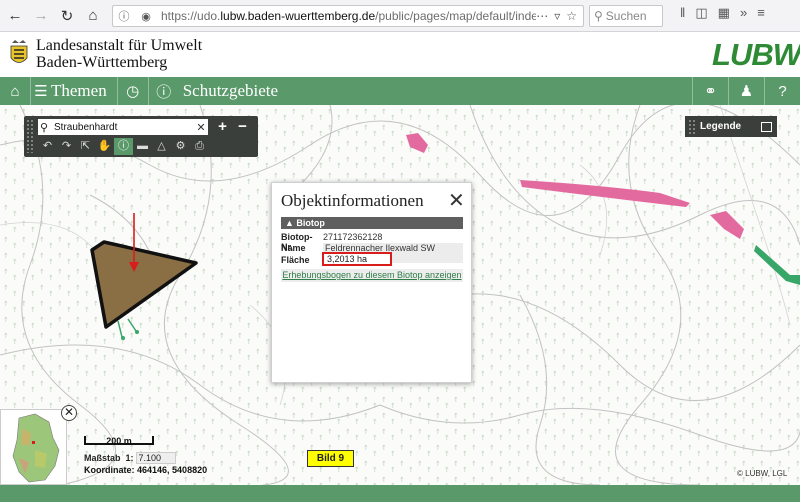 The height and width of the screenshot is (502, 800). I want to click on themes-menu-icon: ☰, so click(41, 91).